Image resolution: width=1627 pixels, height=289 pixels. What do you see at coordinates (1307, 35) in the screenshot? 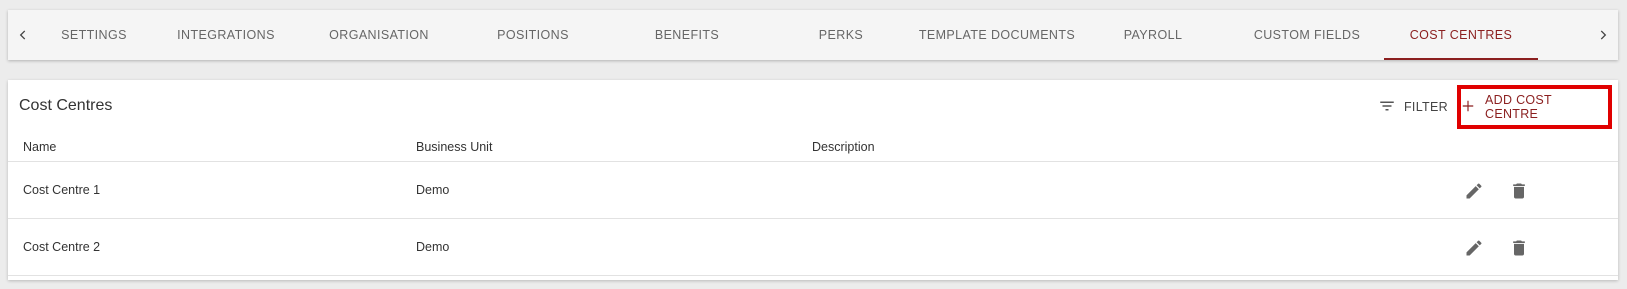
I see `tab-custom-fields: CUSTOM FIELDS` at bounding box center [1307, 35].